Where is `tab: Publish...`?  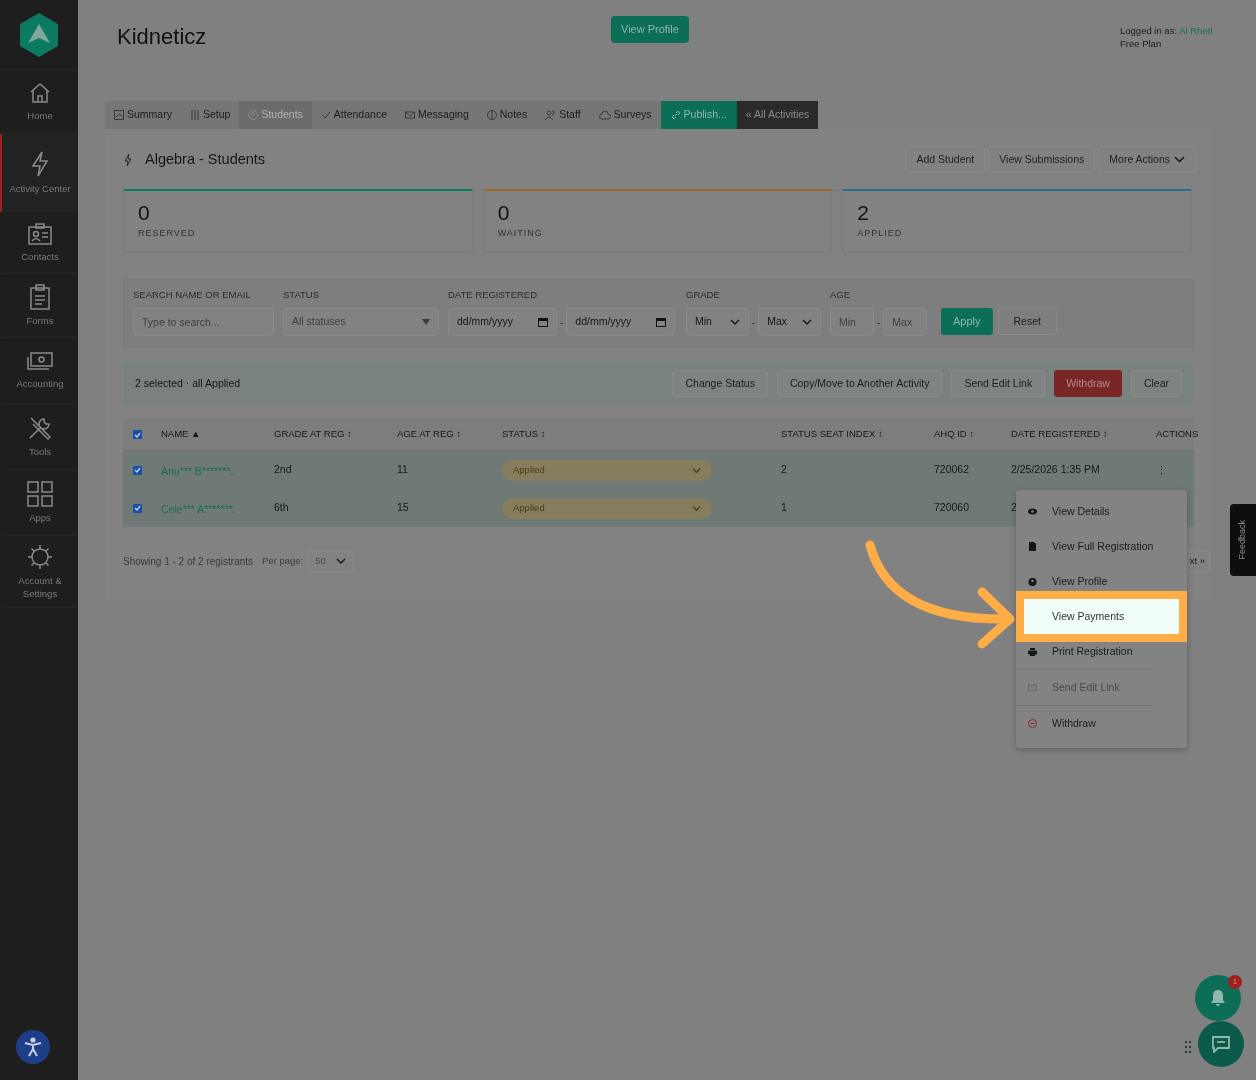 tab: Publish... is located at coordinates (698, 115).